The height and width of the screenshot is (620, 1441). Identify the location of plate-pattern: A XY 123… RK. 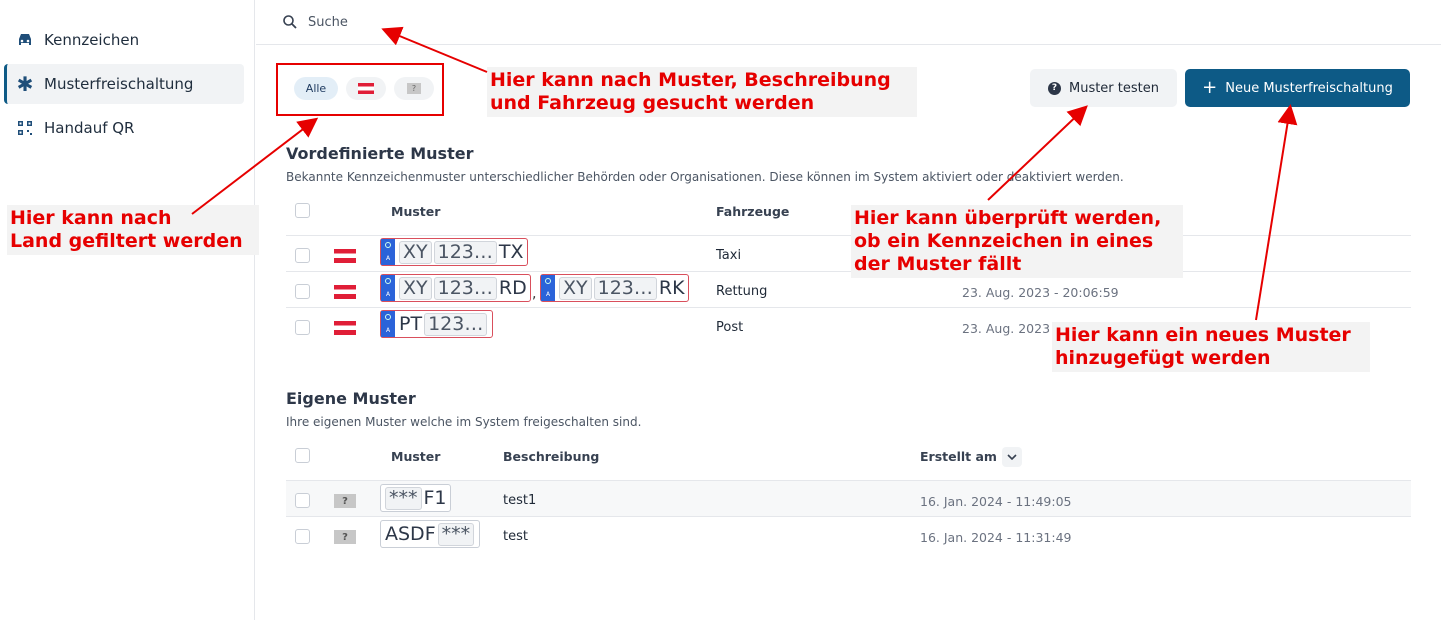
(614, 288).